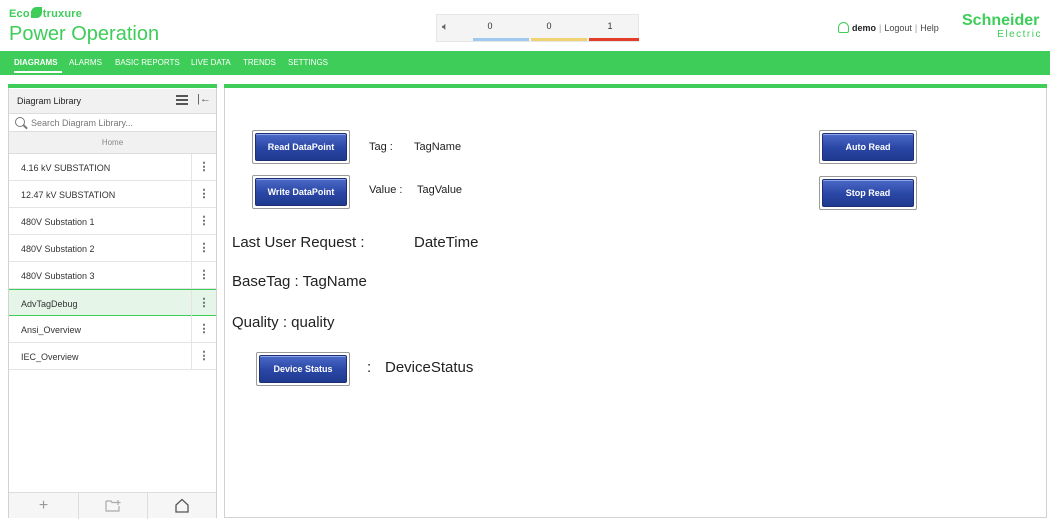  Describe the element at coordinates (610, 26) in the screenshot. I see `alarm-count-high: 1` at that location.